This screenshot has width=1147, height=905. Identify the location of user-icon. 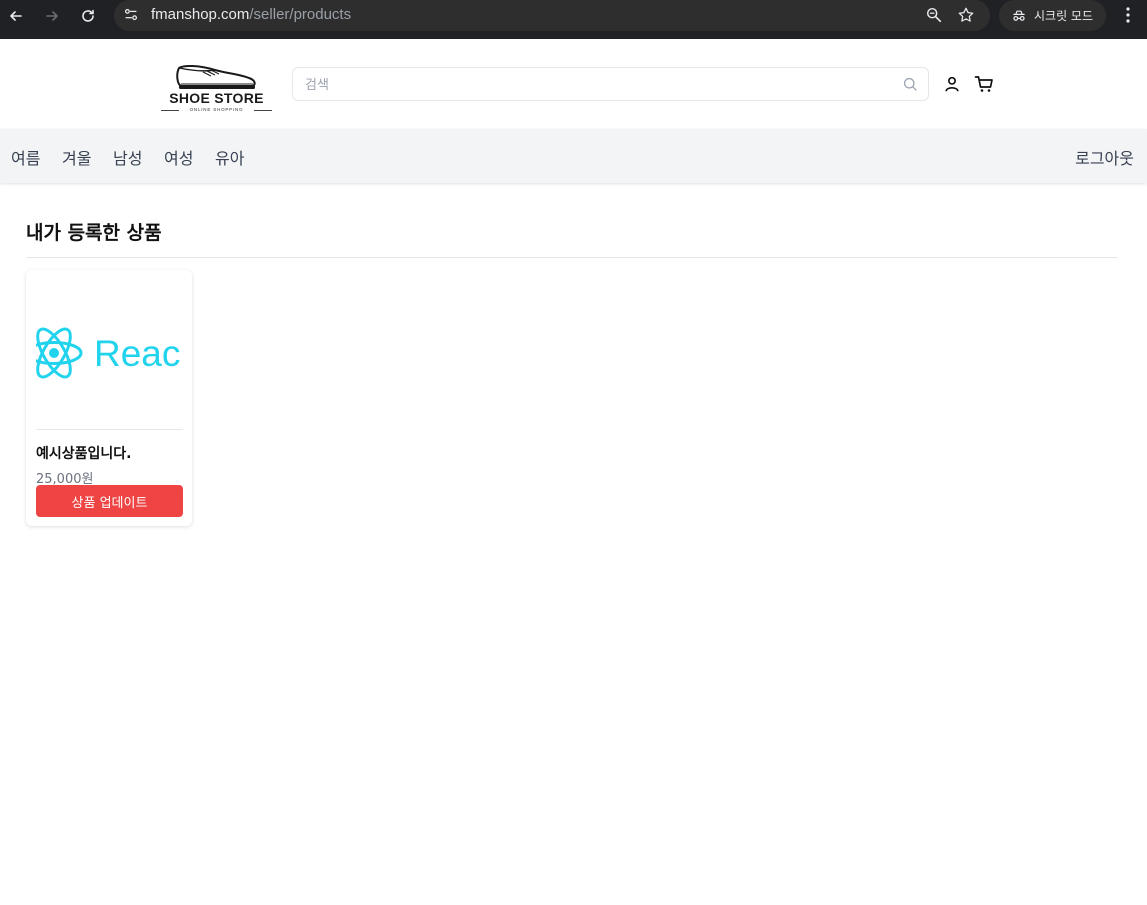
(952, 84).